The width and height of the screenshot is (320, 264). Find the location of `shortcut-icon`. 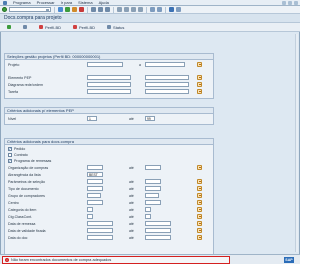

shortcut-icon is located at coordinates (159, 9).